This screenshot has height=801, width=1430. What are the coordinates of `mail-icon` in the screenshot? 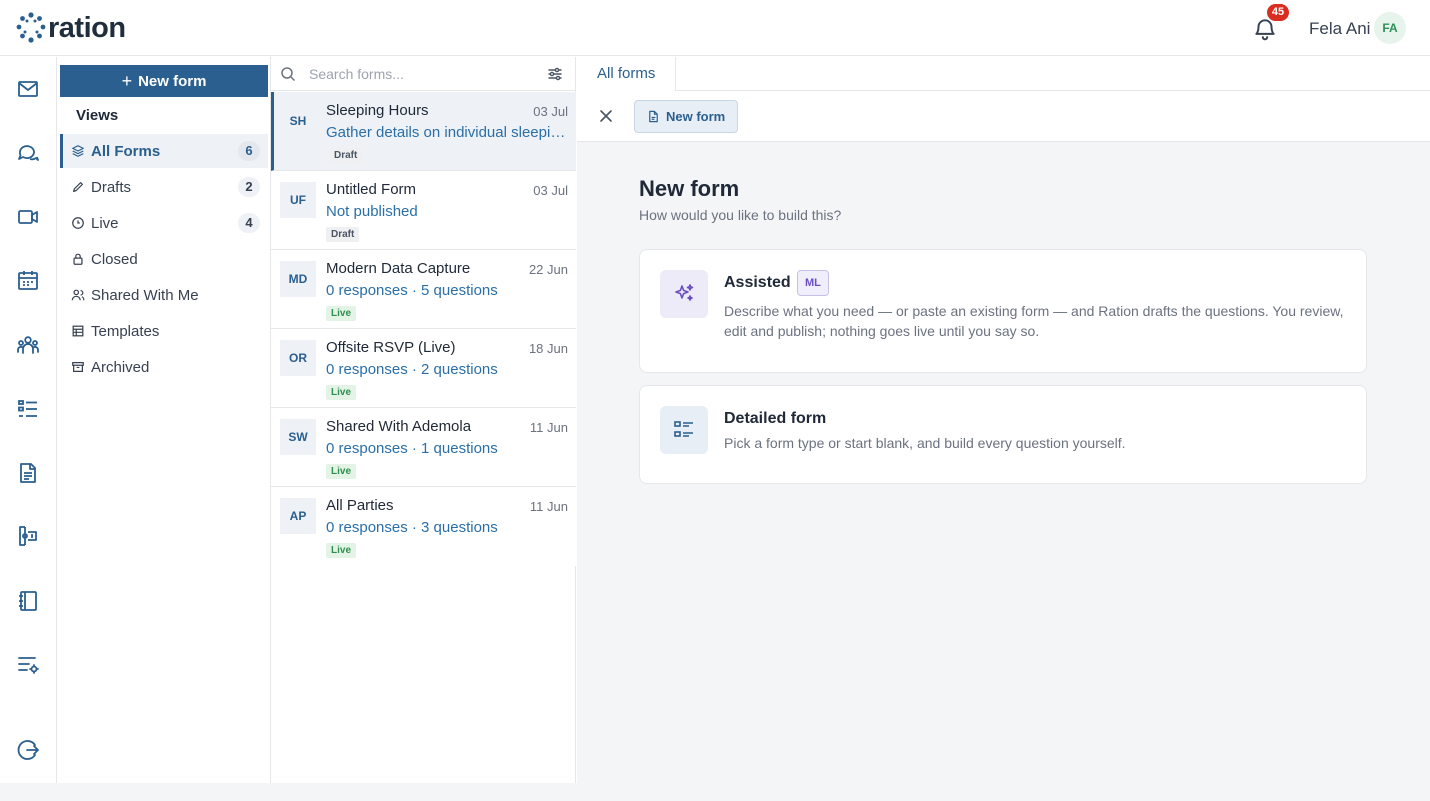 It's located at (28, 89).